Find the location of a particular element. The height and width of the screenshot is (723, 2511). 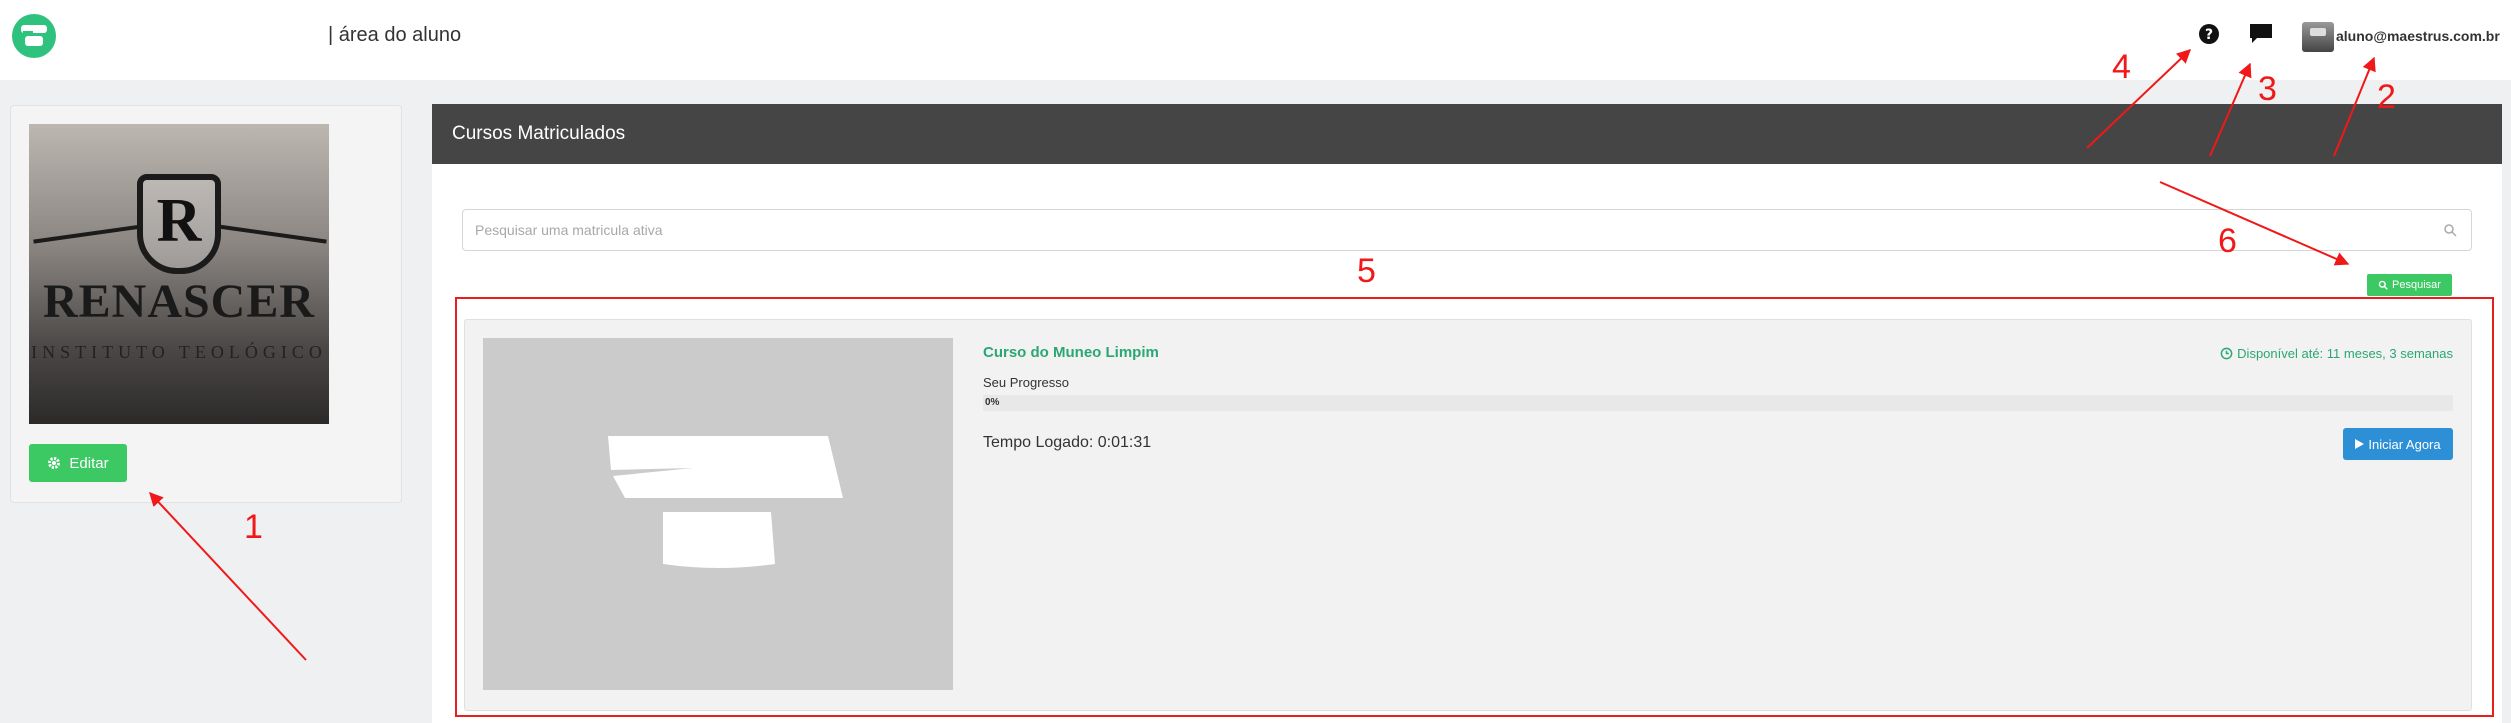

area-title: | área do aluno is located at coordinates (395, 35).